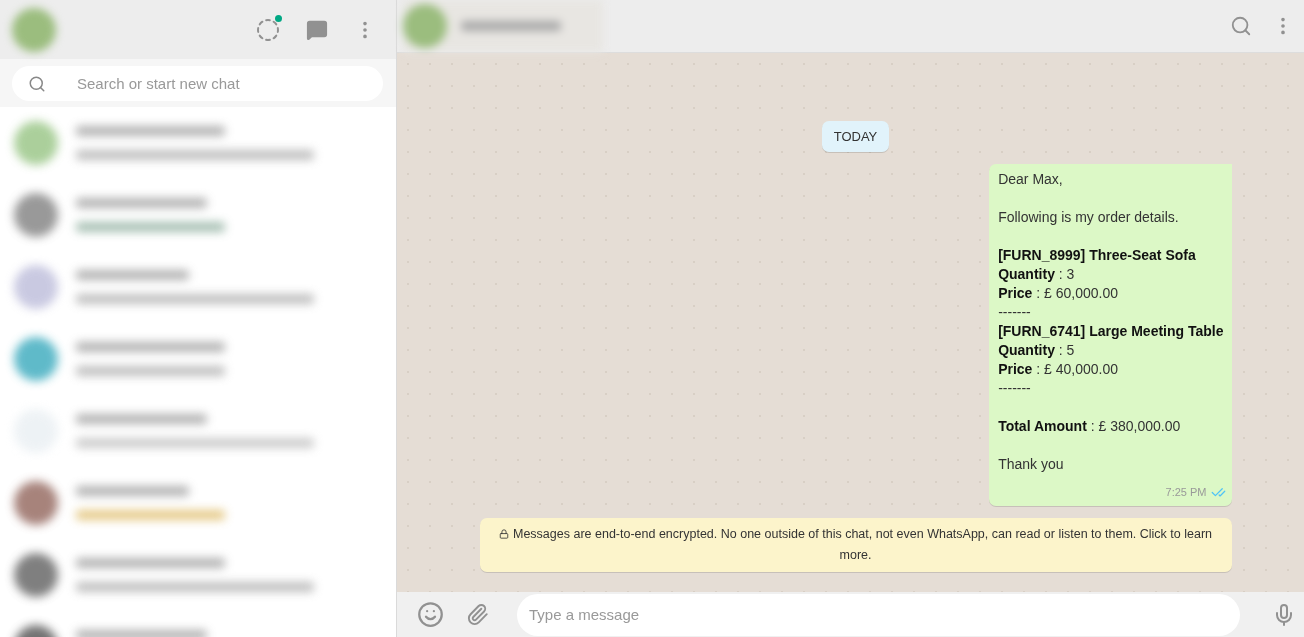  I want to click on new-chat-icon, so click(317, 29).